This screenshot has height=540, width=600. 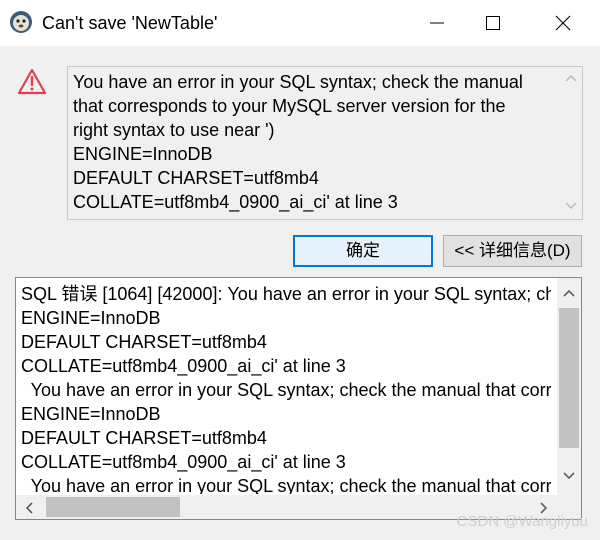 What do you see at coordinates (21, 22) in the screenshot?
I see `dbeaver-app-icon` at bounding box center [21, 22].